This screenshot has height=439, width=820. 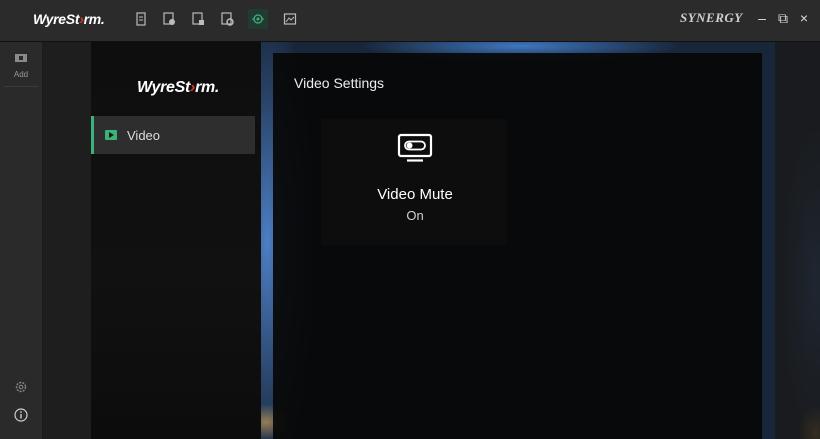 I want to click on close-button: ×, so click(x=804, y=18).